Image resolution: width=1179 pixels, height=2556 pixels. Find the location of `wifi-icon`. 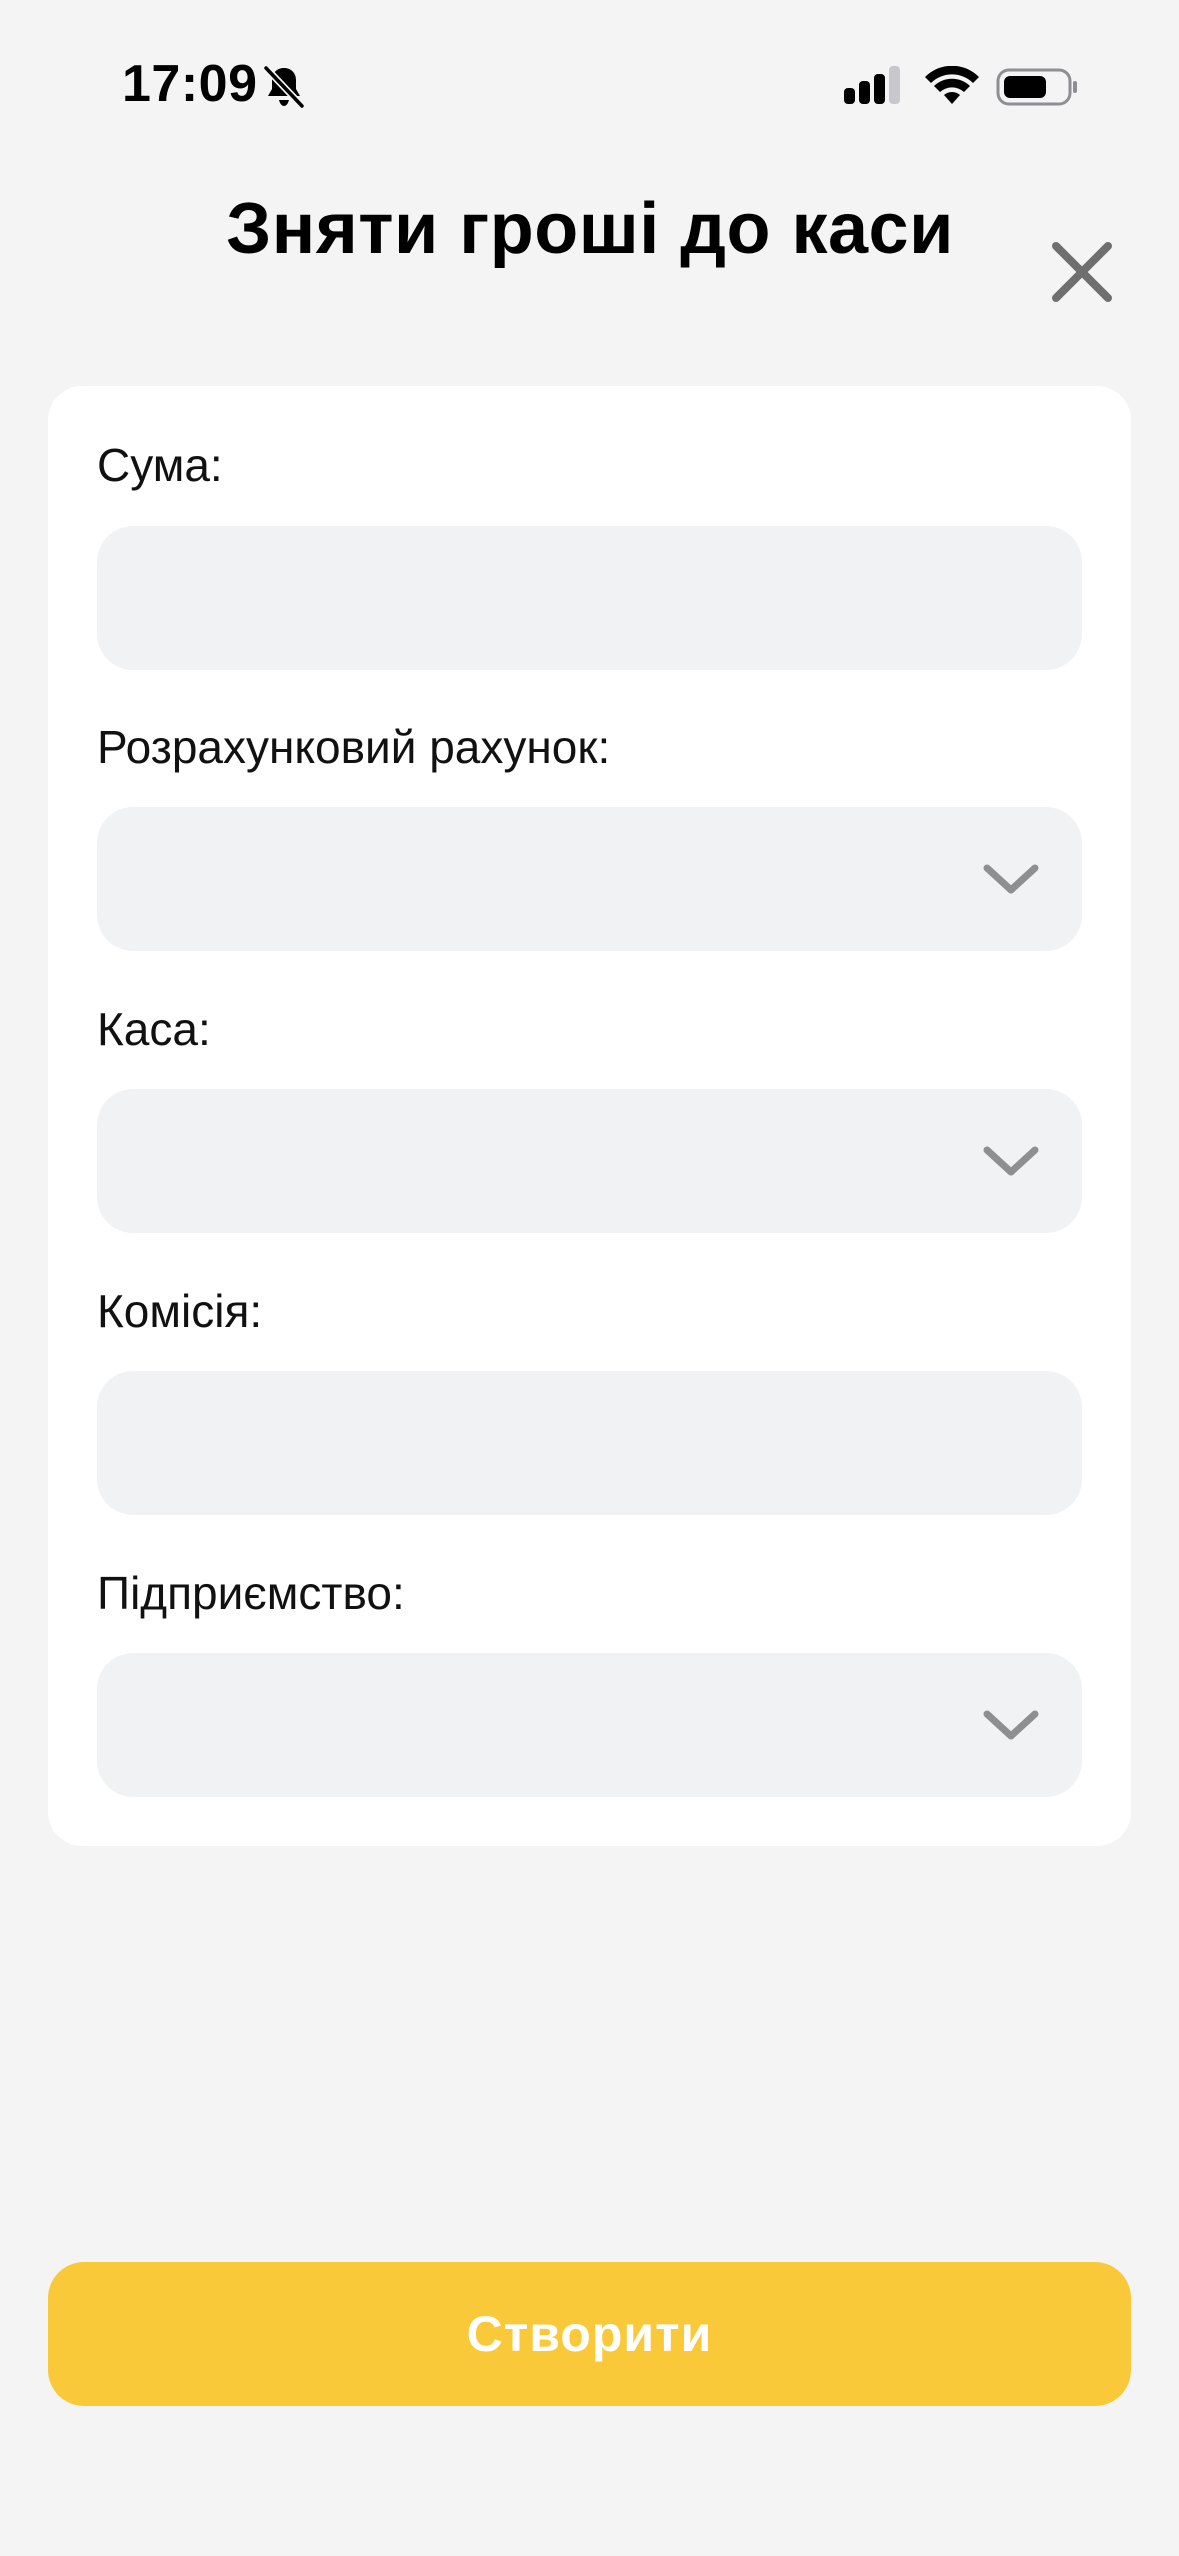

wifi-icon is located at coordinates (952, 85).